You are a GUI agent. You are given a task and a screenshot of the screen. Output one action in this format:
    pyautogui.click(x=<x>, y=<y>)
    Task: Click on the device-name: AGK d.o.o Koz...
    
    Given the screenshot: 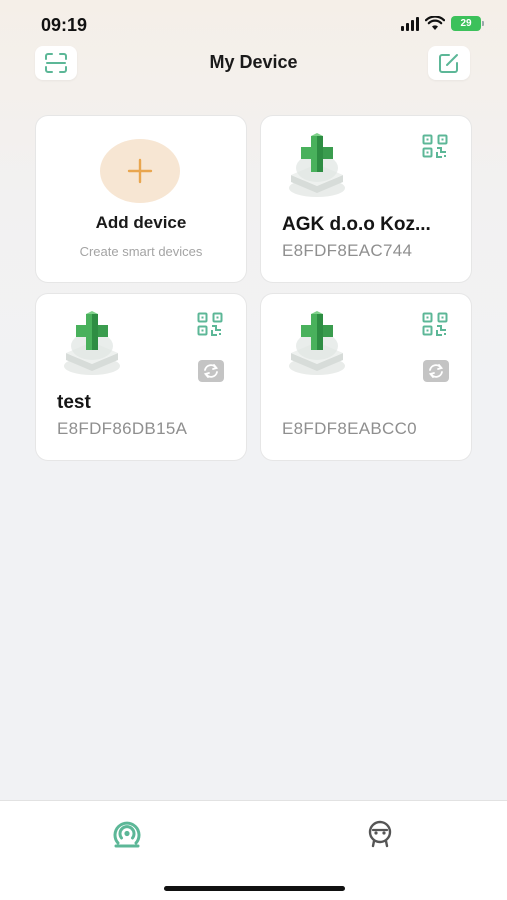 What is the action you would take?
    pyautogui.click(x=356, y=224)
    